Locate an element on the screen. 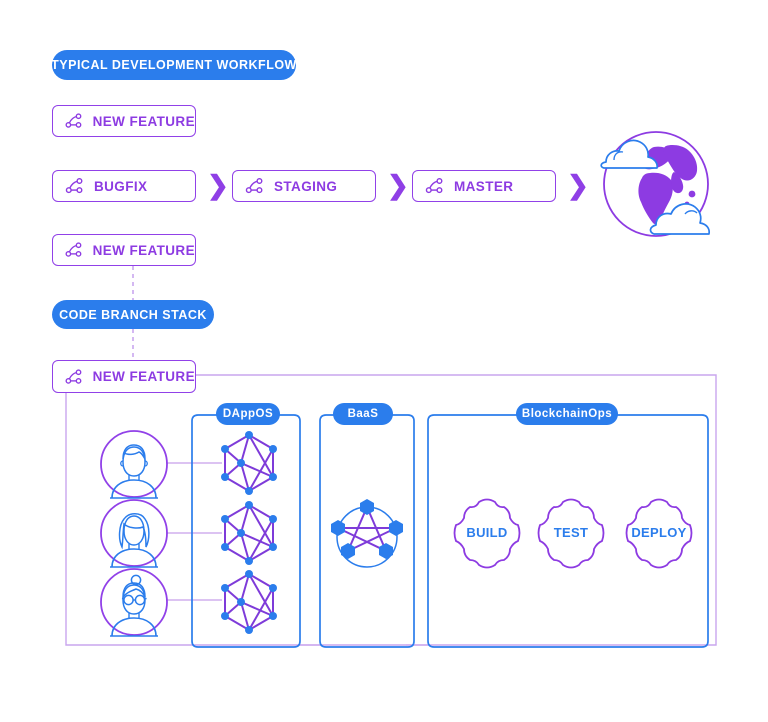 The image size is (768, 722). gear-label-build: BUILD is located at coordinates (487, 532).